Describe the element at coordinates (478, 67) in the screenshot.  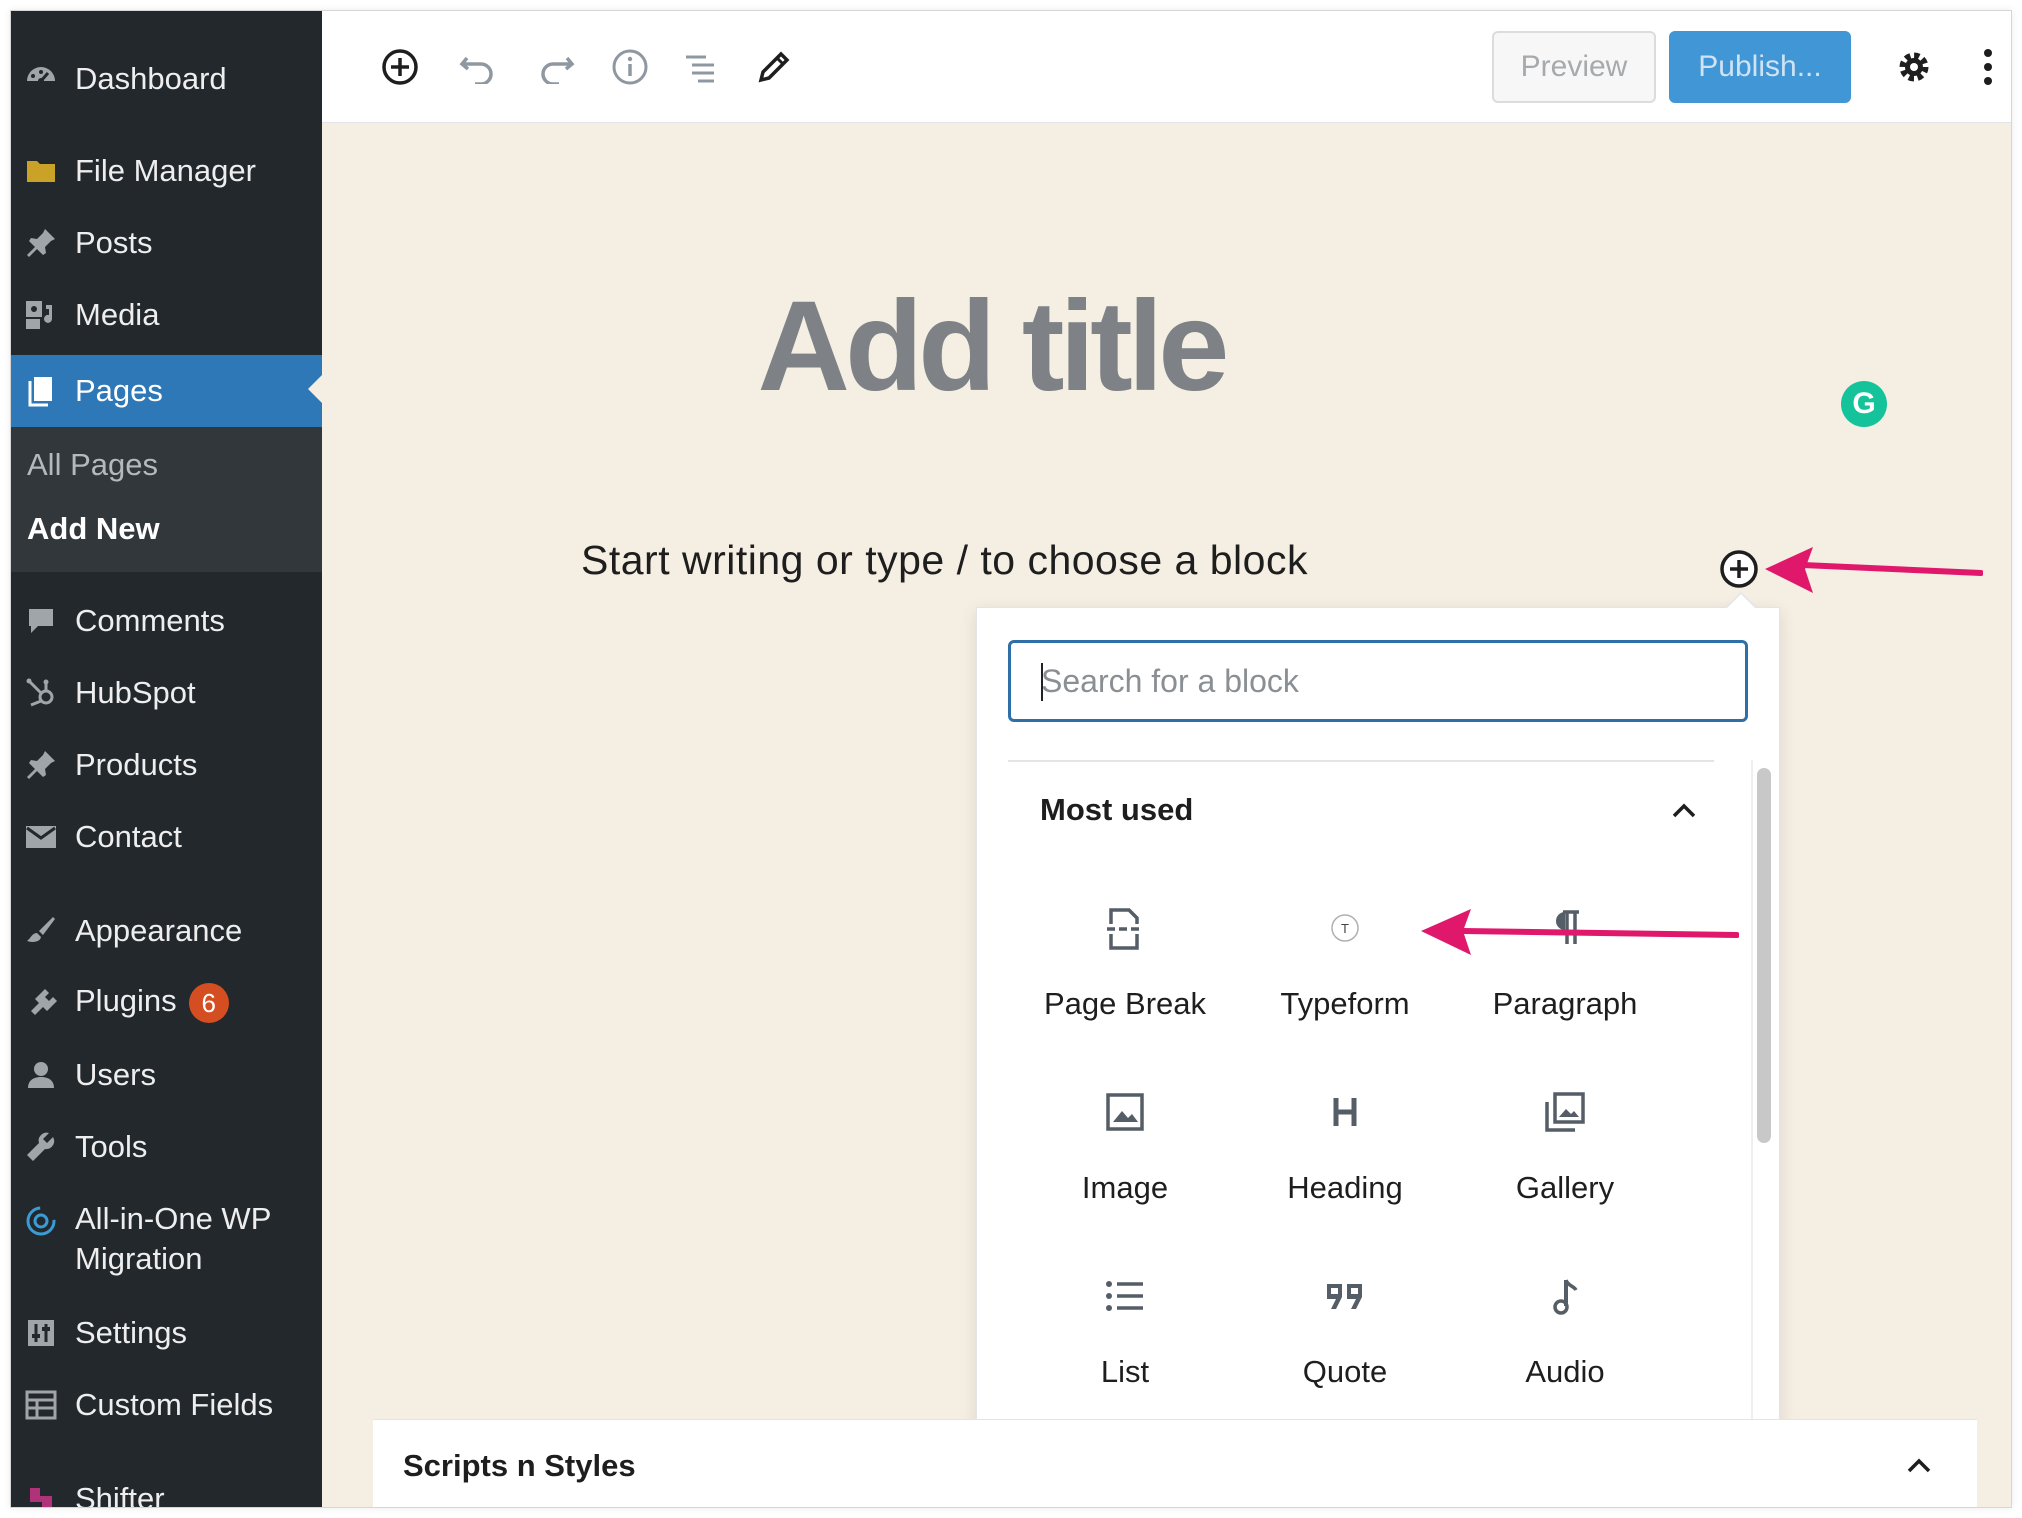
I see `undo-icon` at that location.